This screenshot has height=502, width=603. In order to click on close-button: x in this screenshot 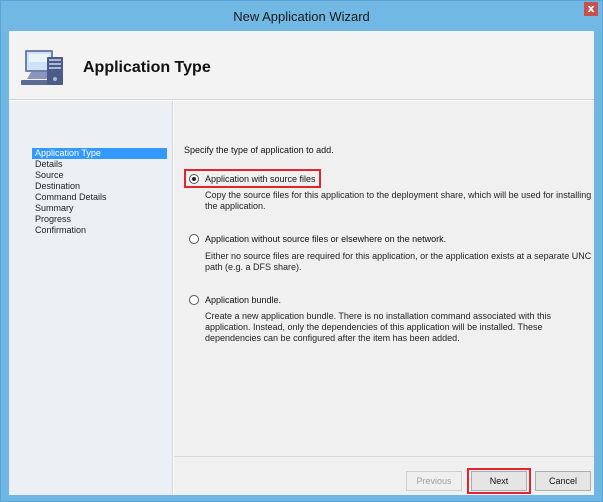, I will do `click(591, 9)`.